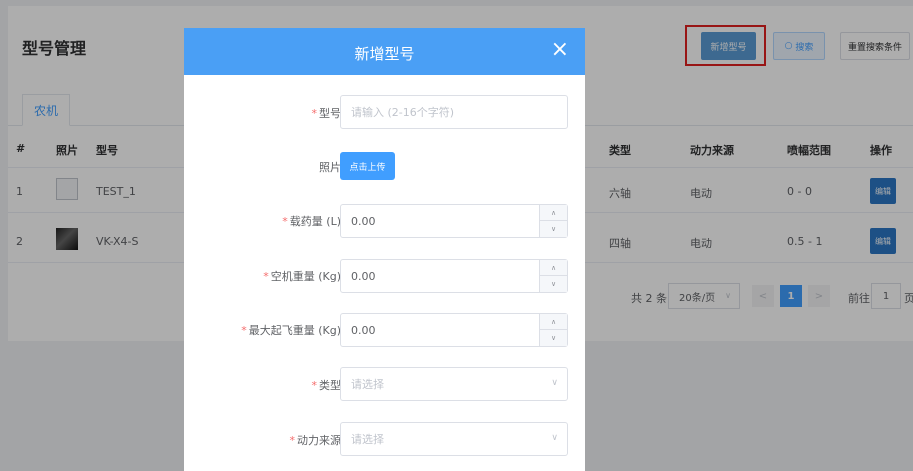 The image size is (913, 471). What do you see at coordinates (454, 330) in the screenshot?
I see `max-takeoff-input: 0.00 ∧ ∨` at bounding box center [454, 330].